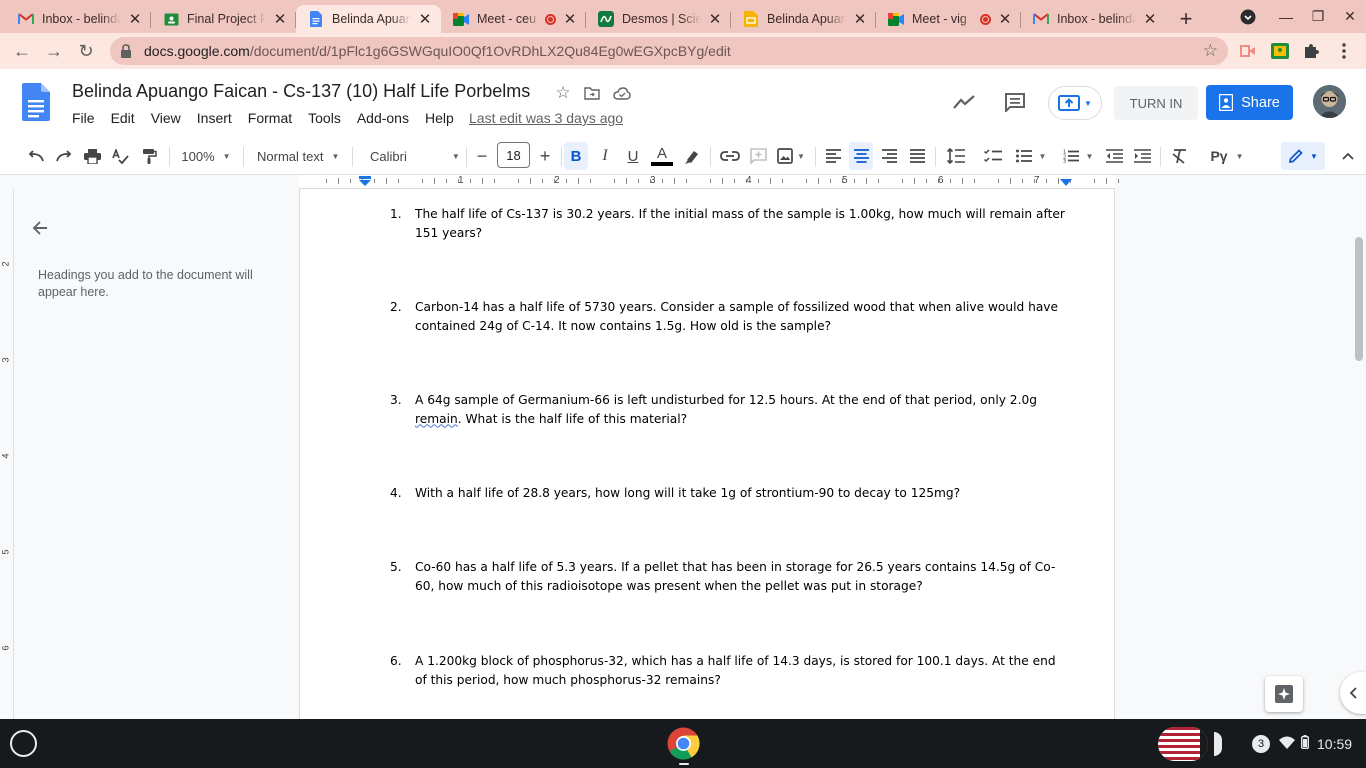  What do you see at coordinates (545, 156) in the screenshot?
I see `increase-font-size-icon: +` at bounding box center [545, 156].